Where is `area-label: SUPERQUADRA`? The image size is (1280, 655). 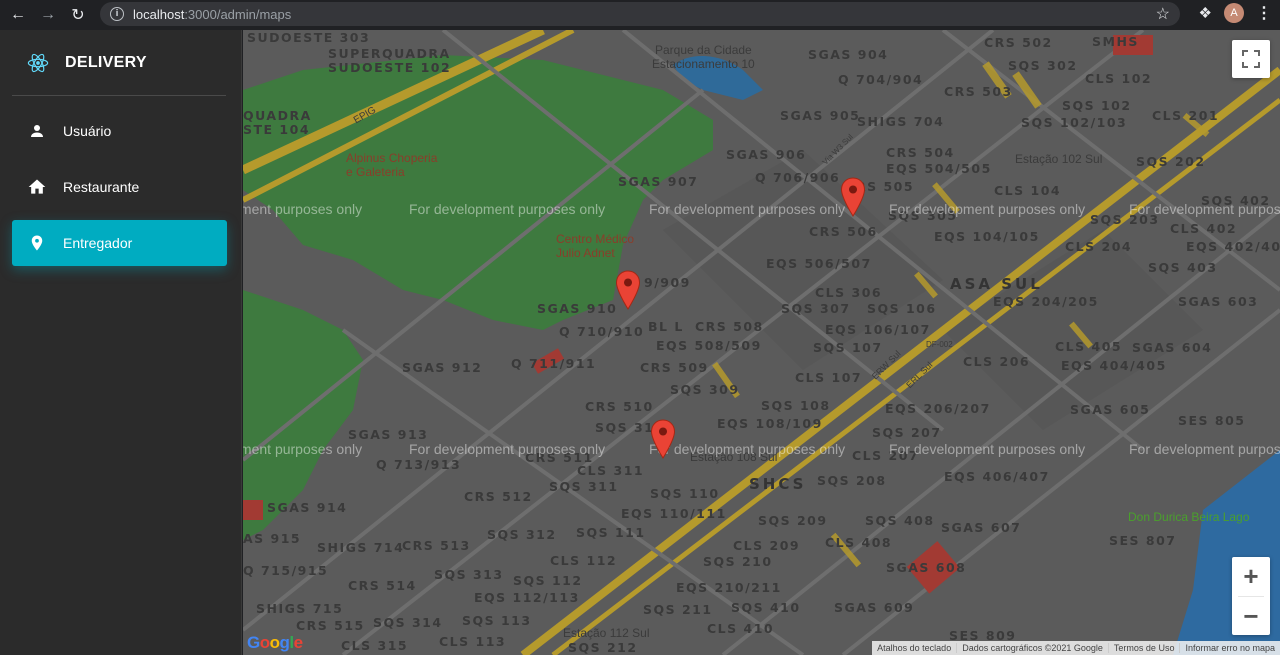 area-label: SUPERQUADRA is located at coordinates (389, 53).